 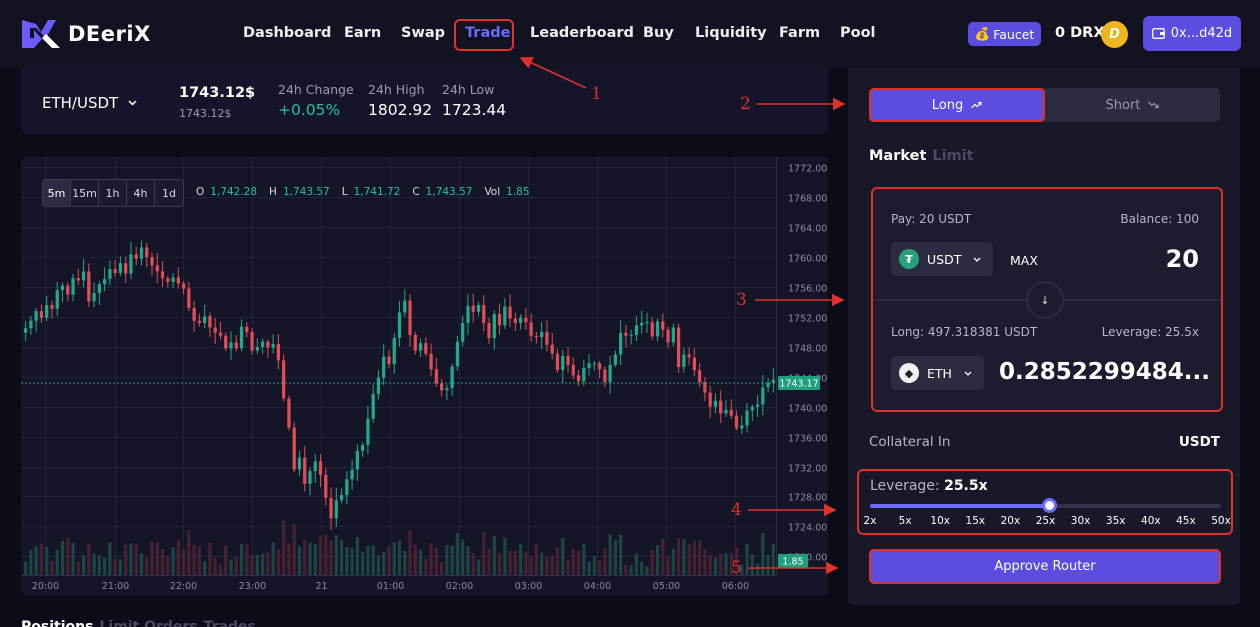 What do you see at coordinates (89, 103) in the screenshot?
I see `pair-selector: ETH/USDT` at bounding box center [89, 103].